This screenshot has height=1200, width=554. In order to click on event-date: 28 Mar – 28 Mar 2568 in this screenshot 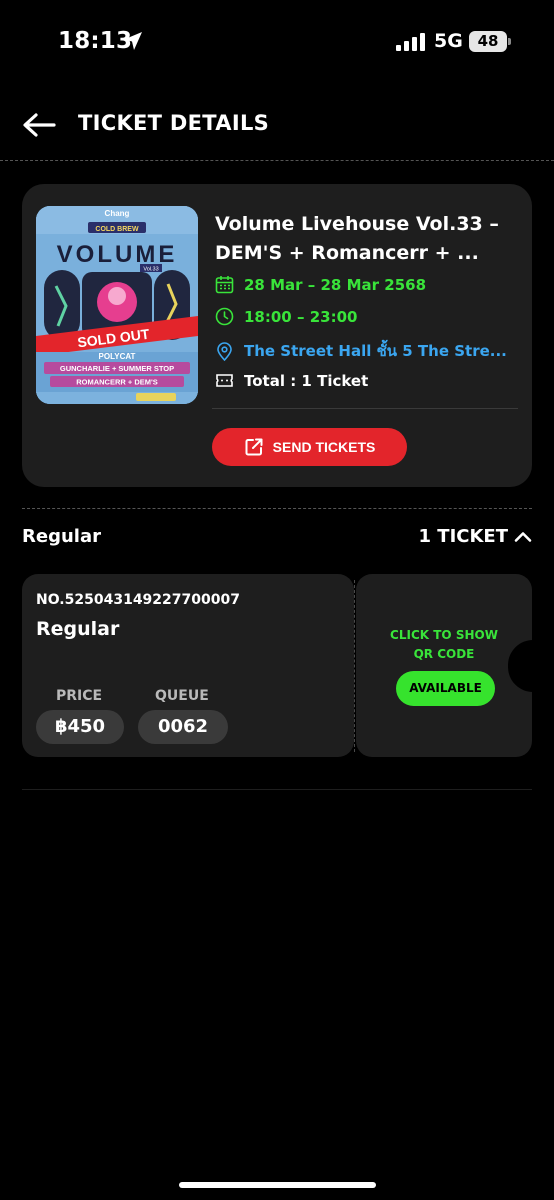, I will do `click(335, 284)`.